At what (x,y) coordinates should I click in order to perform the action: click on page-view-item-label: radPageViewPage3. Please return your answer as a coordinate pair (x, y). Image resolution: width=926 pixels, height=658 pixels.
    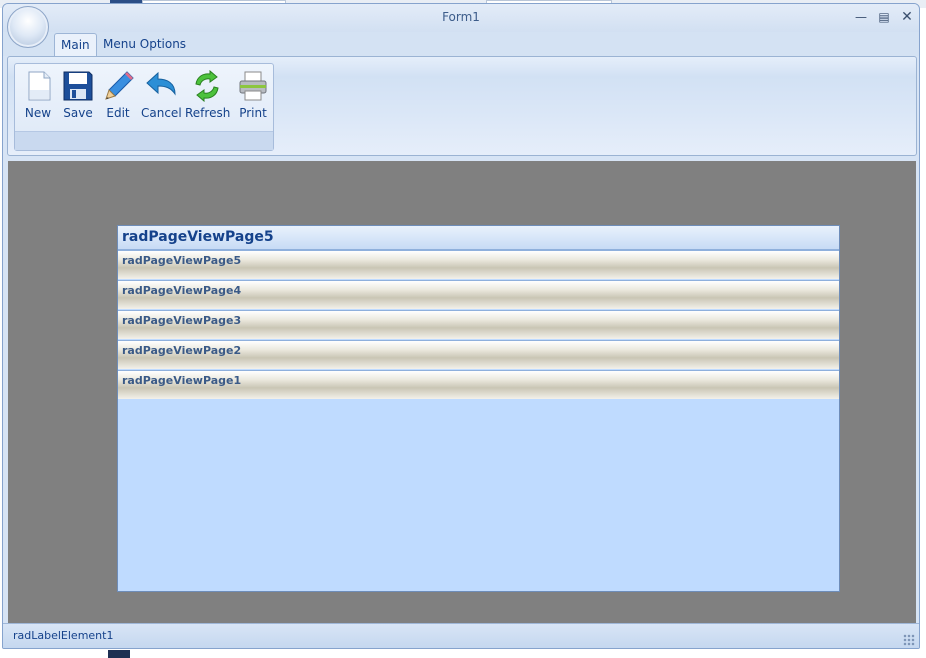
    Looking at the image, I should click on (182, 320).